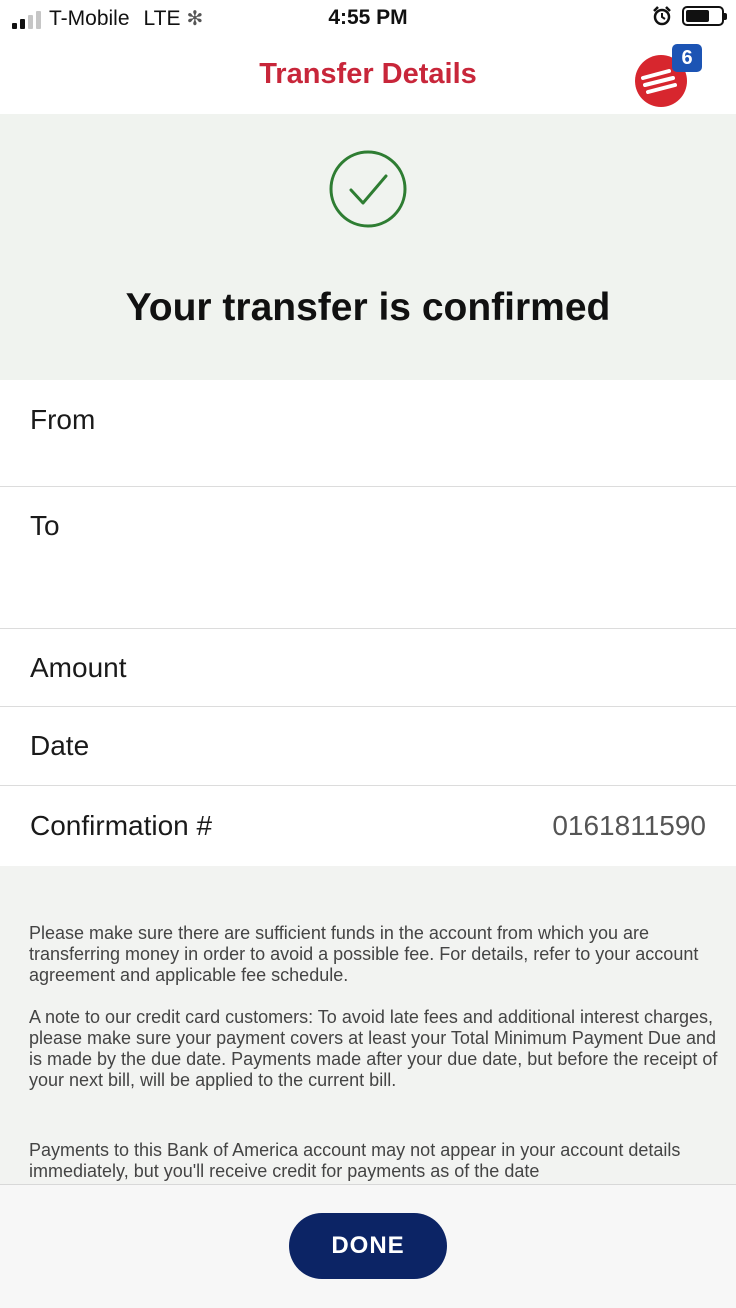  What do you see at coordinates (368, 668) in the screenshot?
I see `detail-row-amount: Amount` at bounding box center [368, 668].